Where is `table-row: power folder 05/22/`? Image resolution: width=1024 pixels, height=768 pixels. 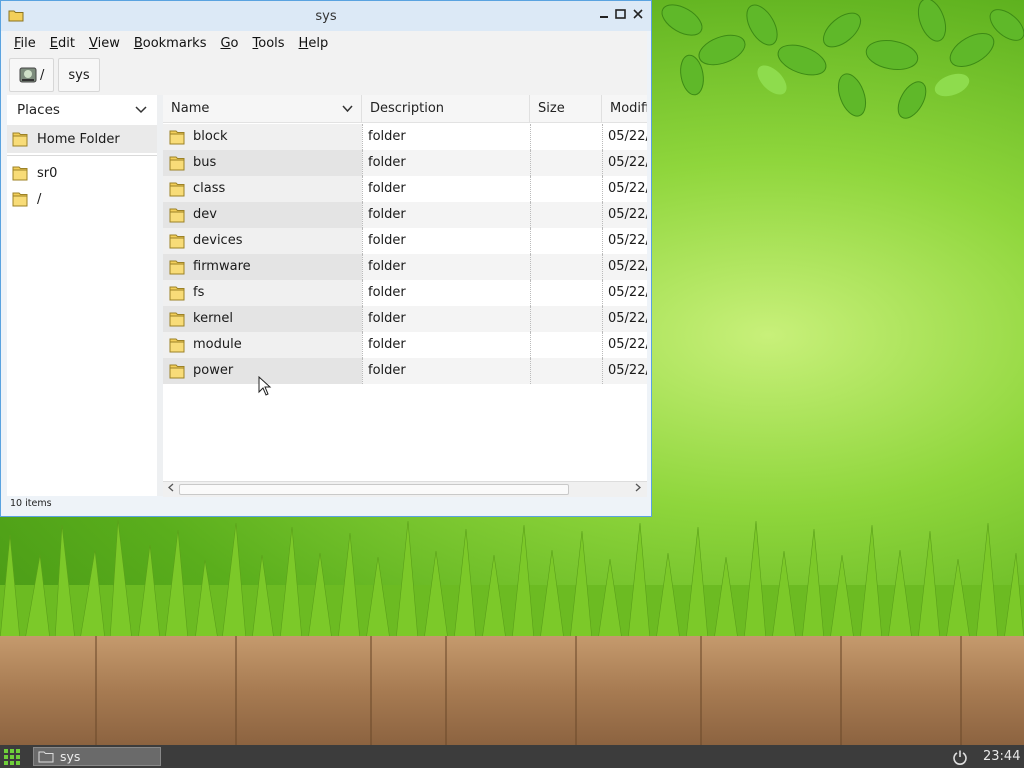
table-row: power folder 05/22/ is located at coordinates (405, 371).